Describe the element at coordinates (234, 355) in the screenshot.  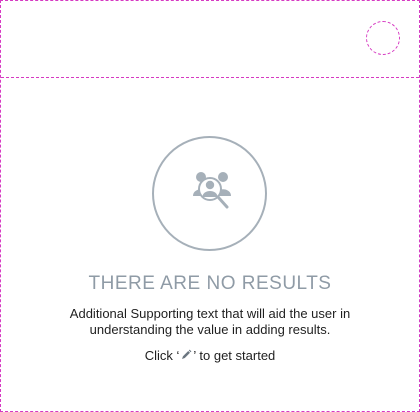
I see `cta-suffix: ’ to get started` at that location.